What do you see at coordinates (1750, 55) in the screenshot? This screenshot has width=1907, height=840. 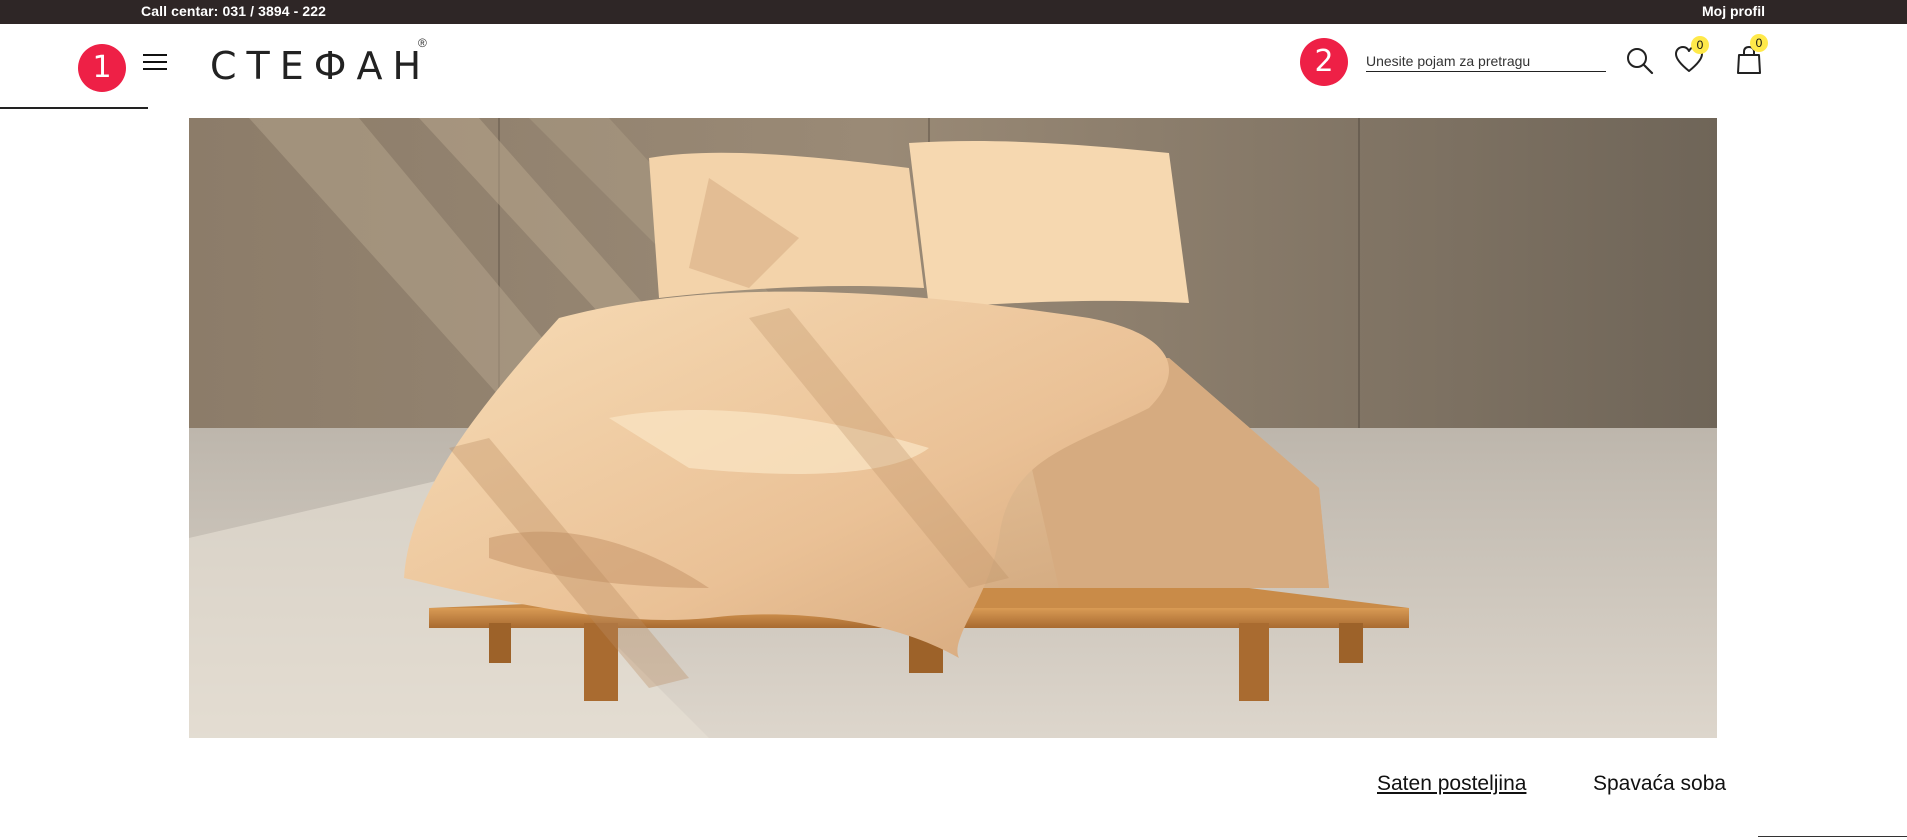 I see `cart-button: 0` at bounding box center [1750, 55].